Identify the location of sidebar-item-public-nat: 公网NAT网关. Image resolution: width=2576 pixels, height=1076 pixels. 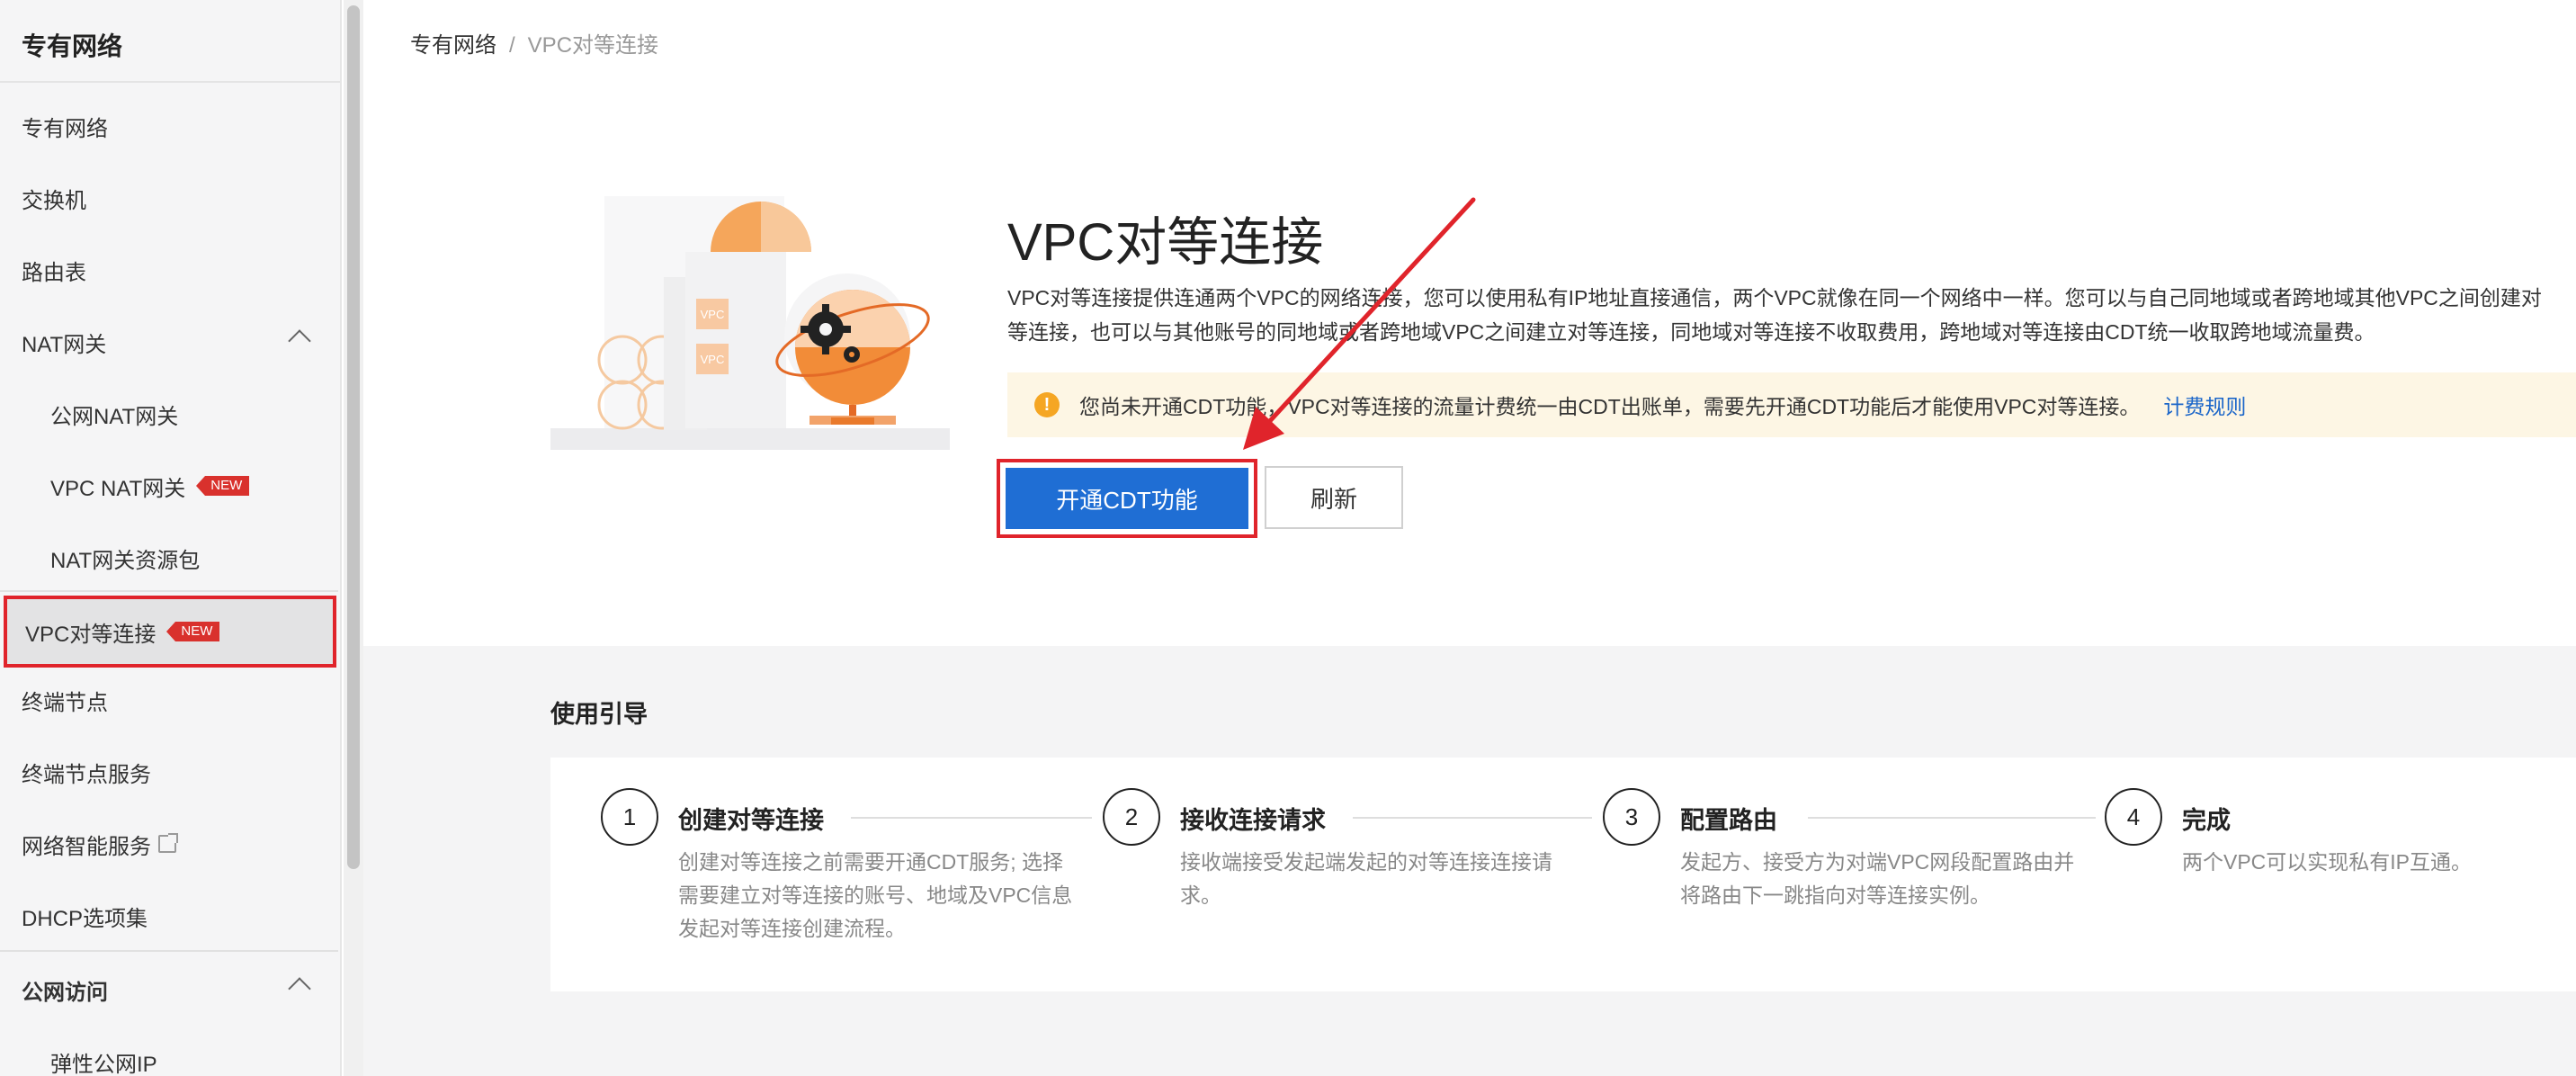
(169, 414).